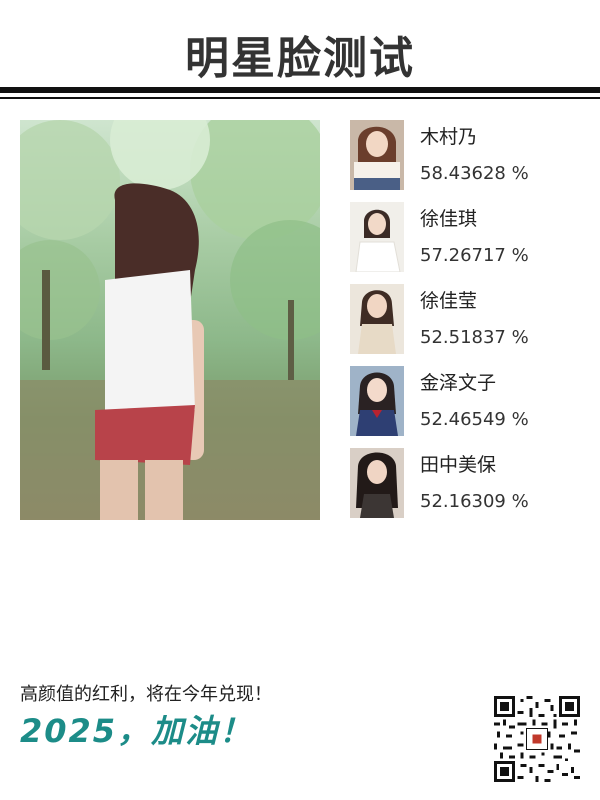  What do you see at coordinates (449, 137) in the screenshot?
I see `match-name: 木村乃` at bounding box center [449, 137].